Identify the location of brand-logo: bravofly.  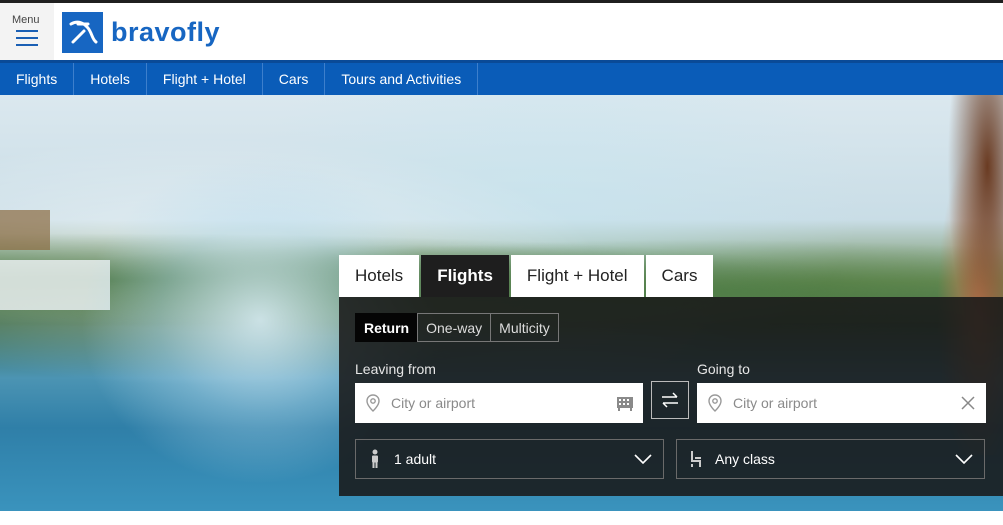
(141, 32).